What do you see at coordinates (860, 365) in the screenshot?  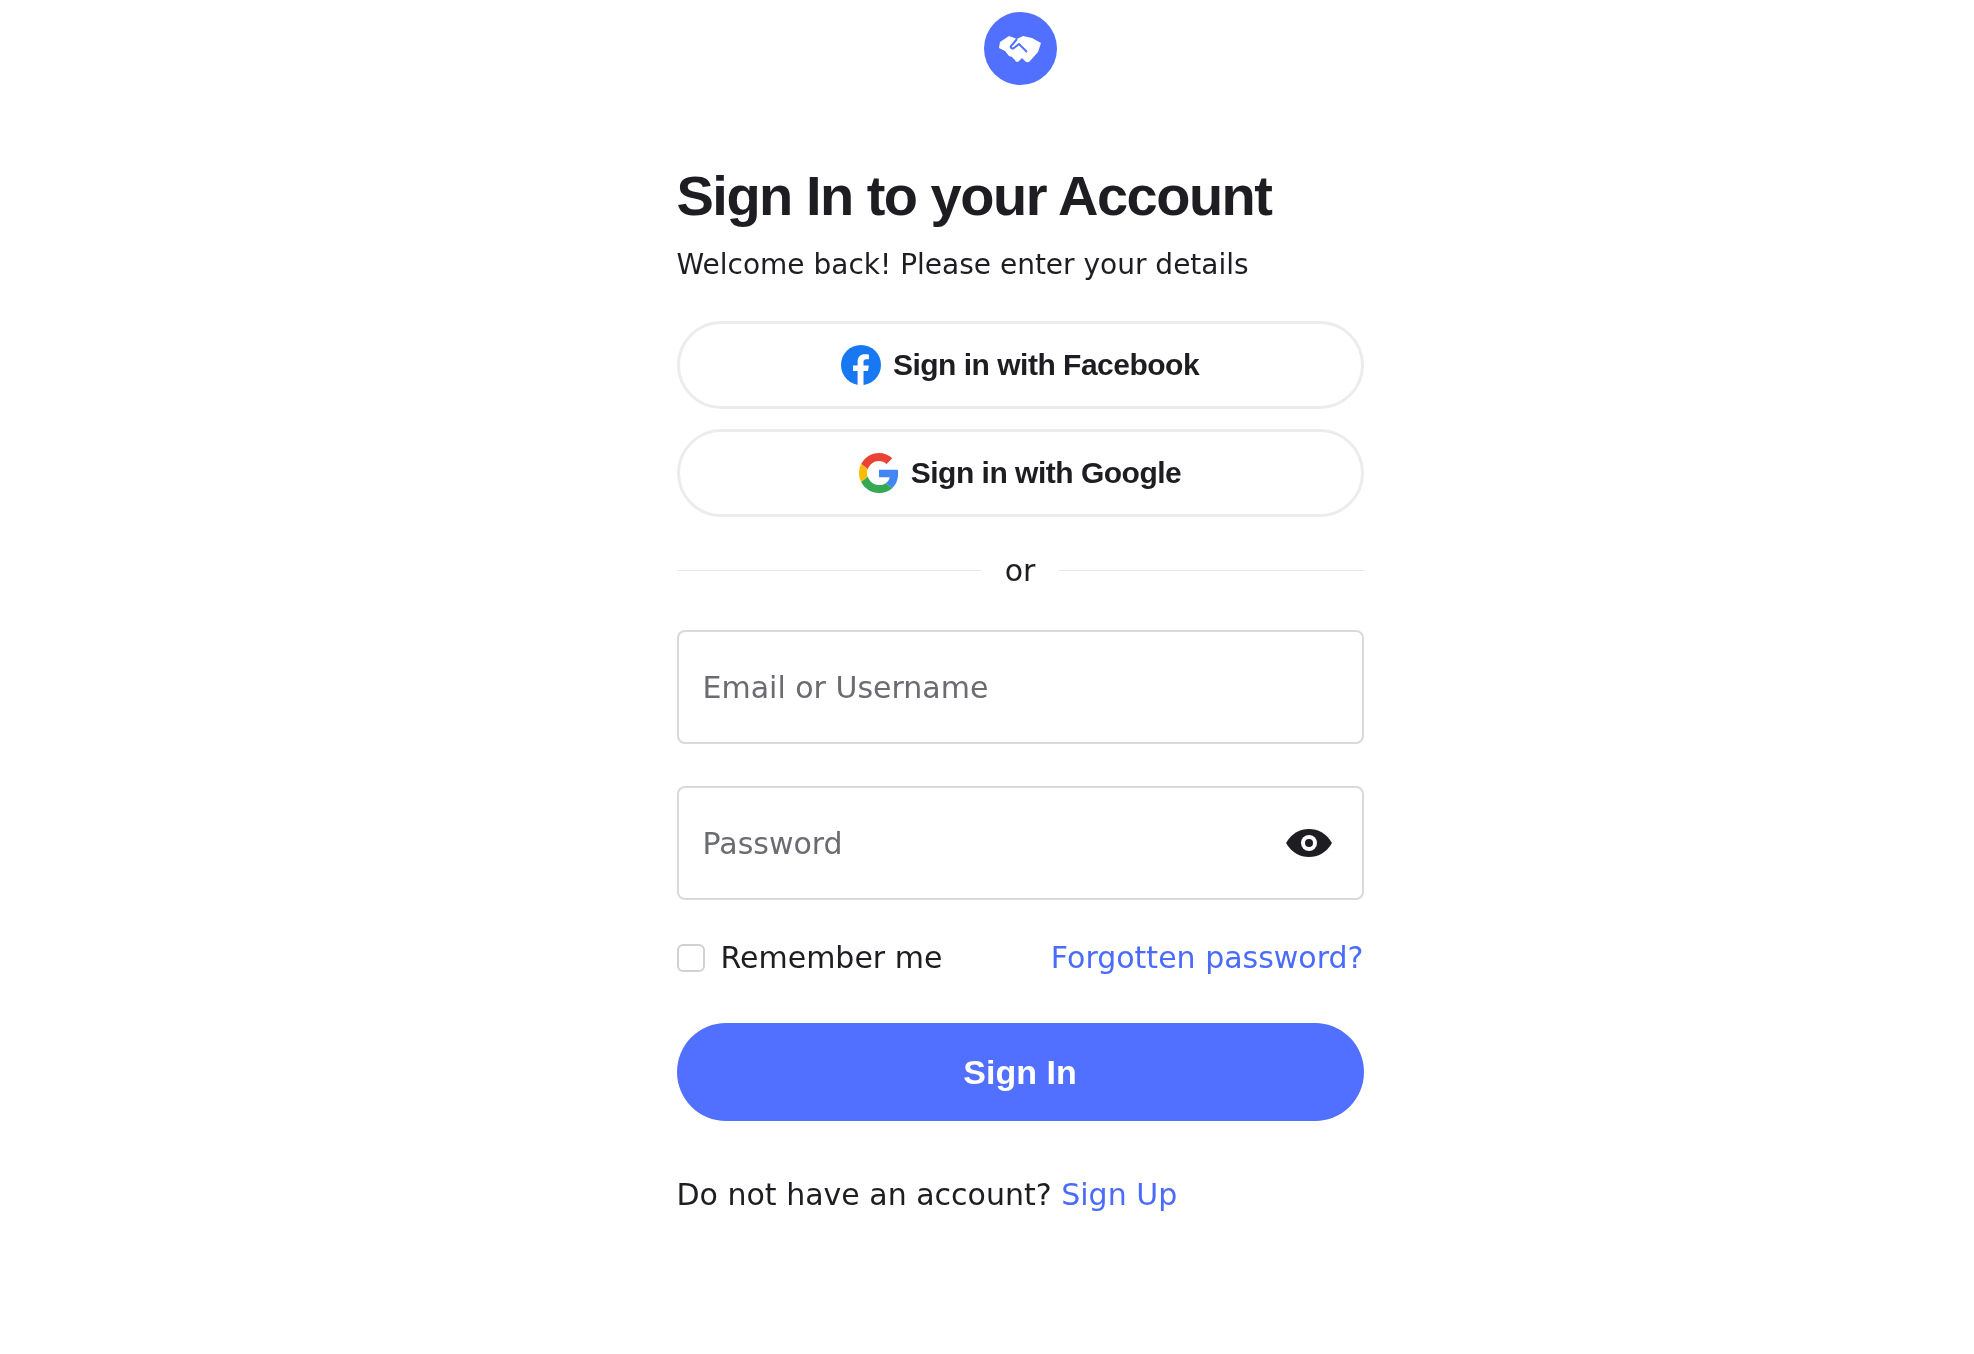 I see `facebook-icon` at bounding box center [860, 365].